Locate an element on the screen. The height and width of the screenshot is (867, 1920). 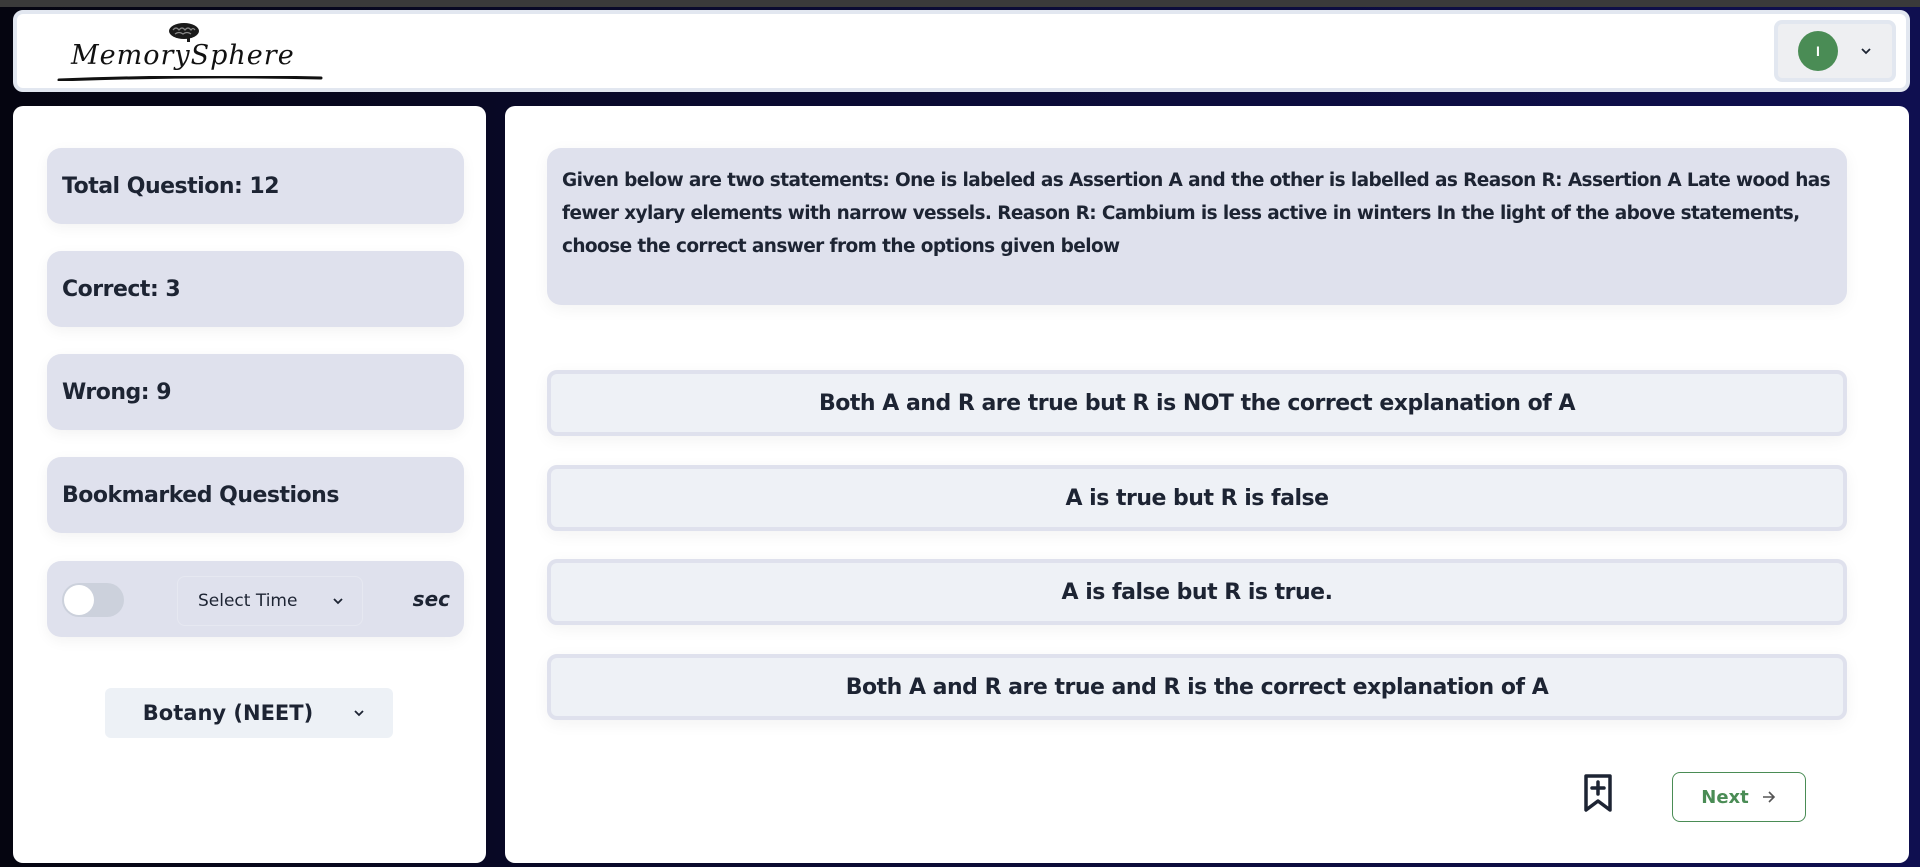
next-button: Next is located at coordinates (1739, 797).